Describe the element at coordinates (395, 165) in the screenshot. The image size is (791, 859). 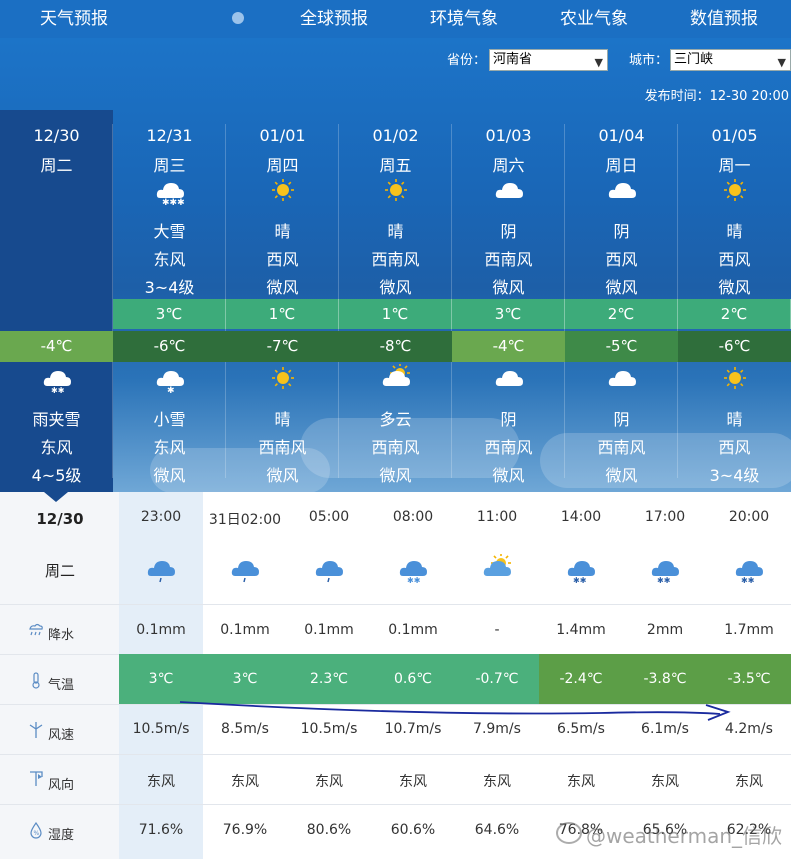
I see `day-weekday: 周五` at that location.